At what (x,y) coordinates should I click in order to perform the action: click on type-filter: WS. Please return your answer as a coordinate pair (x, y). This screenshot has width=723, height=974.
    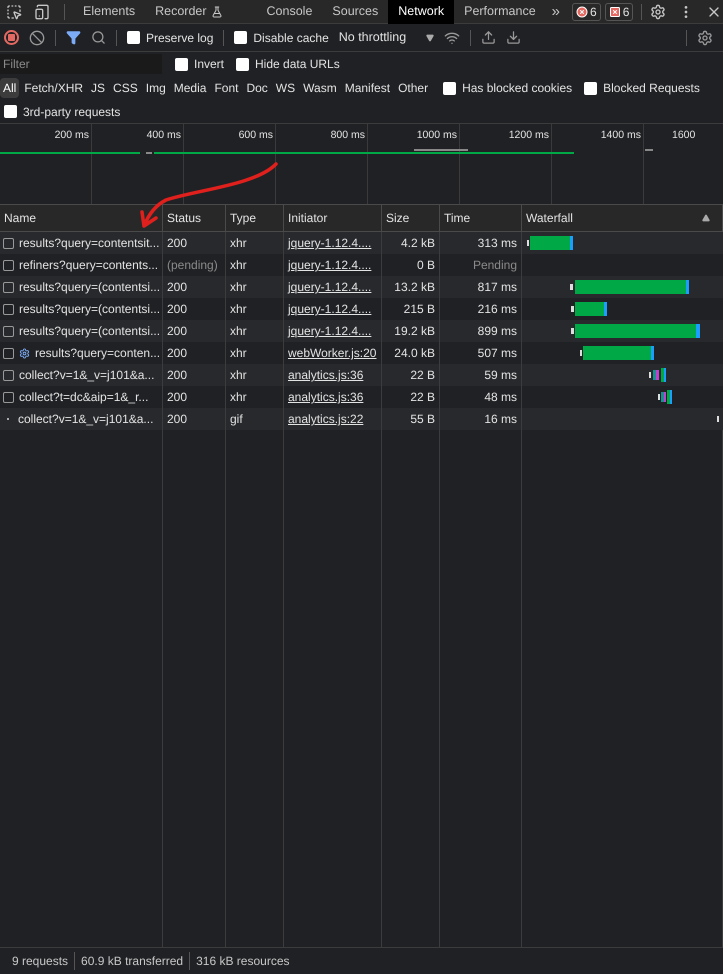
    Looking at the image, I should click on (285, 88).